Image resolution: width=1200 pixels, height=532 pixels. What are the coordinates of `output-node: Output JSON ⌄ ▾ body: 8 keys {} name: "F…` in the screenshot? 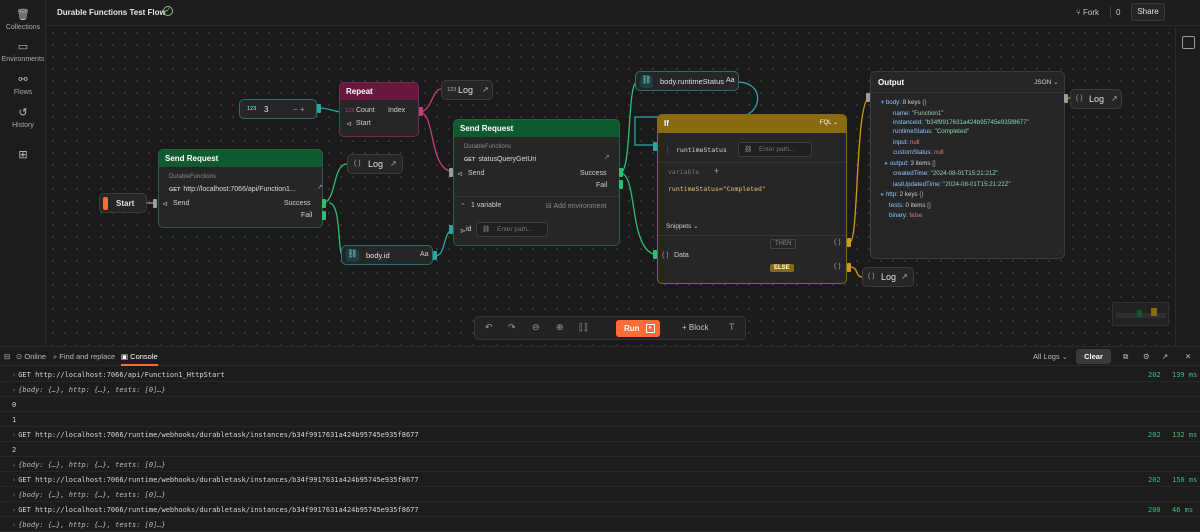 It's located at (967, 165).